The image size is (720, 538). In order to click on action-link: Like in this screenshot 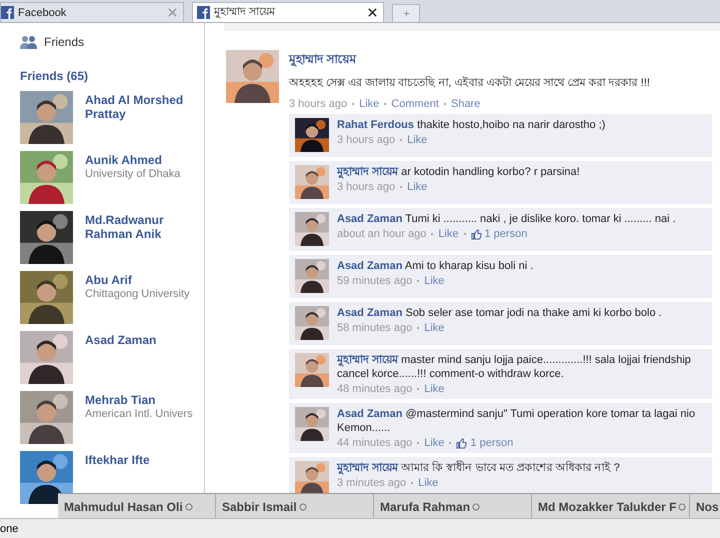, I will do `click(369, 104)`.